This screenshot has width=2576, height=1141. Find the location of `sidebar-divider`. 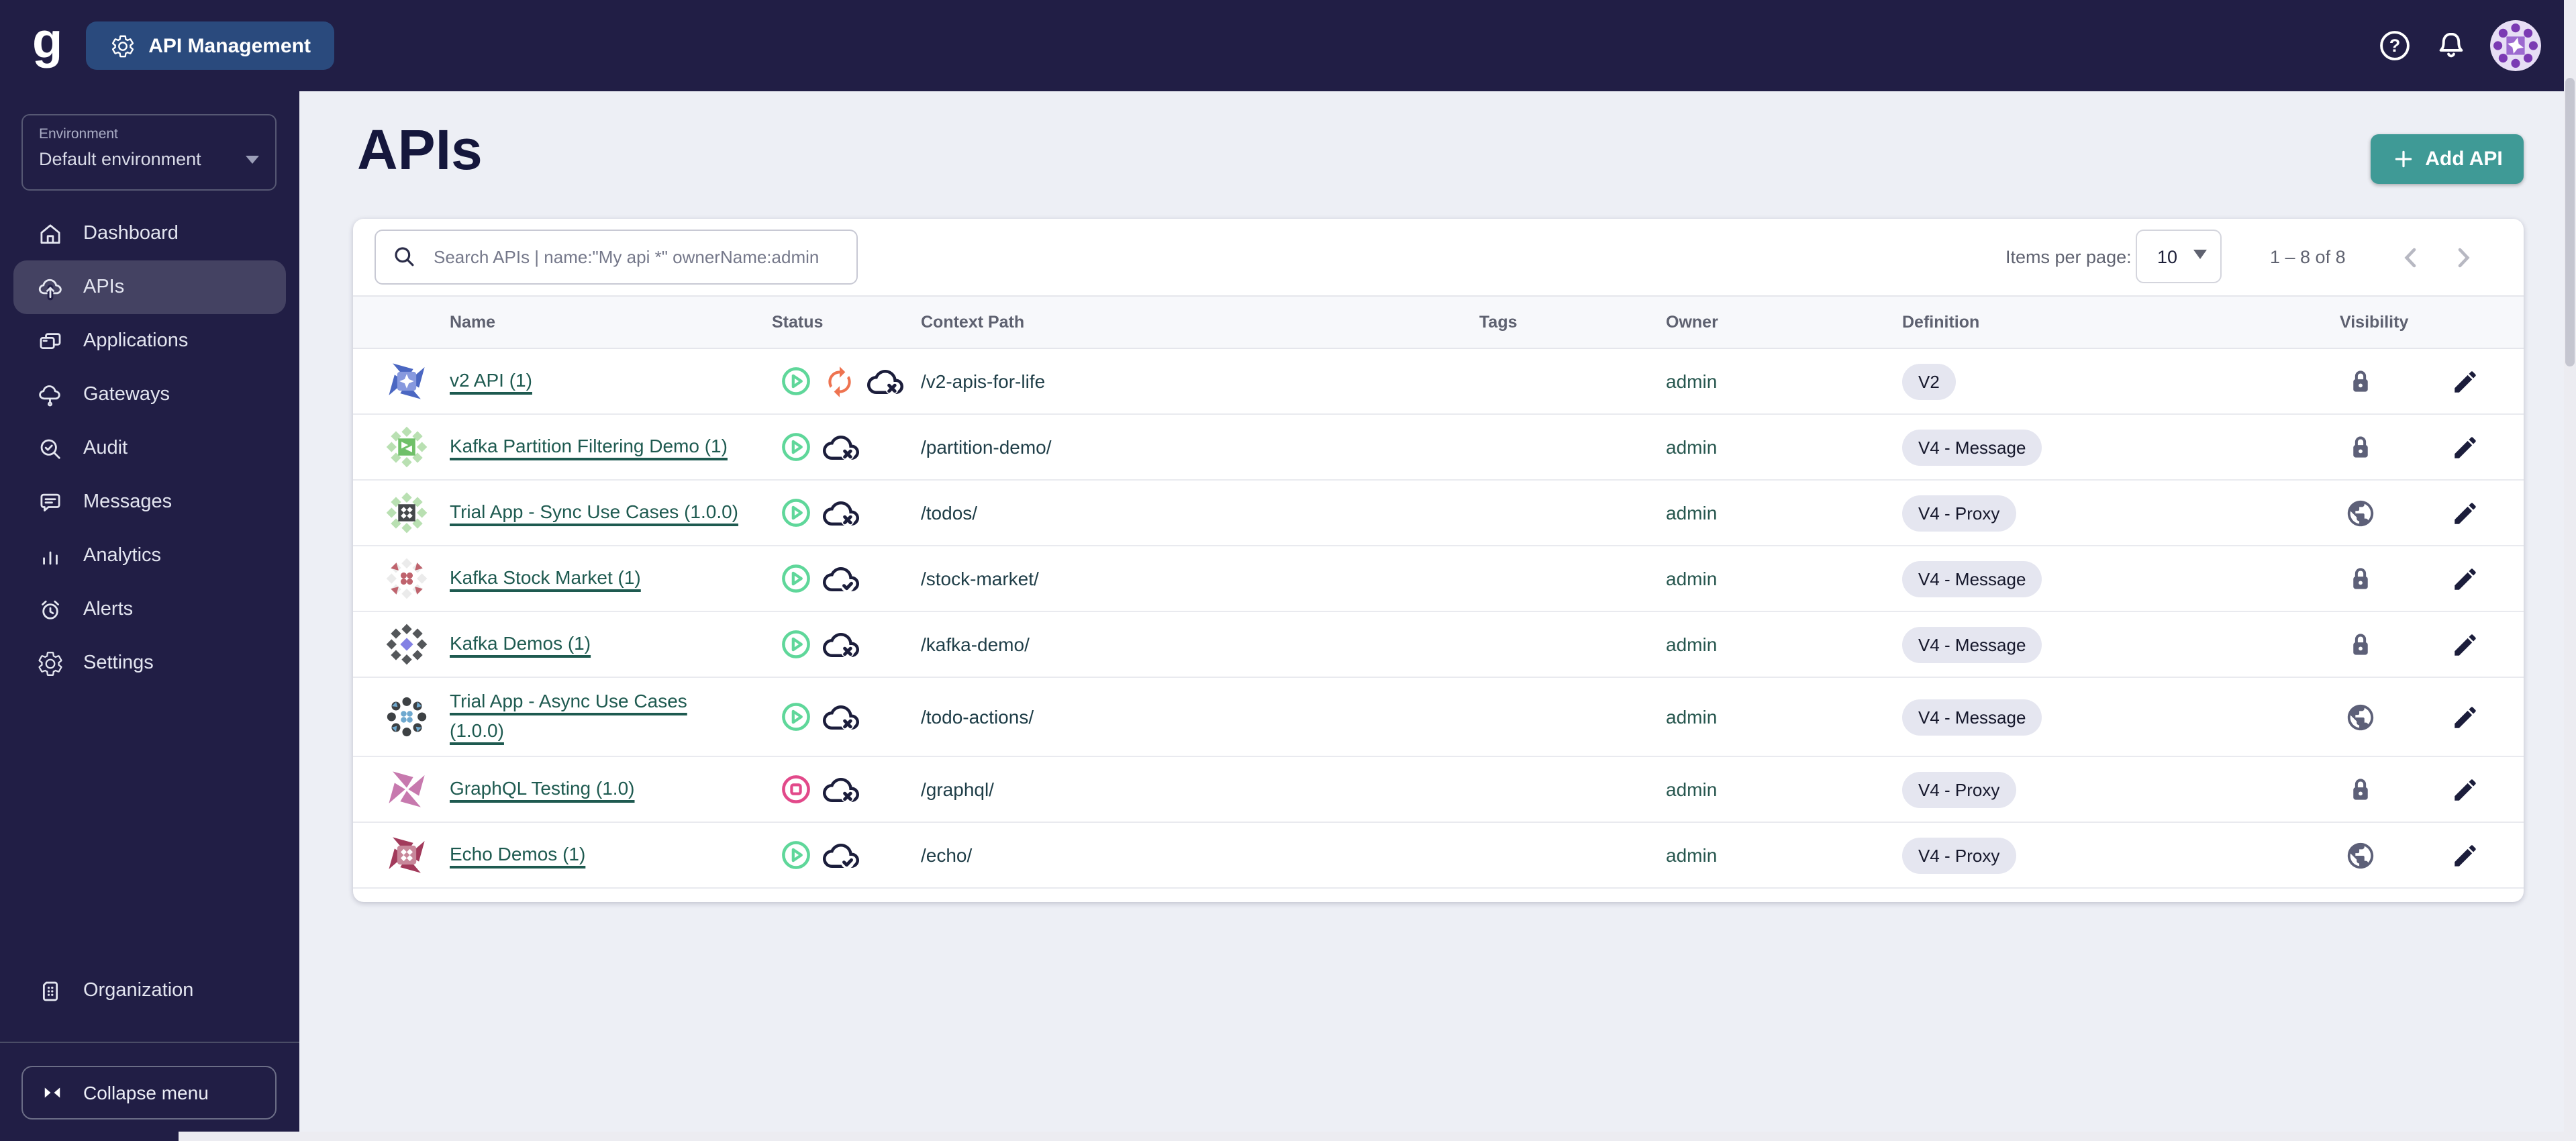

sidebar-divider is located at coordinates (149, 1042).